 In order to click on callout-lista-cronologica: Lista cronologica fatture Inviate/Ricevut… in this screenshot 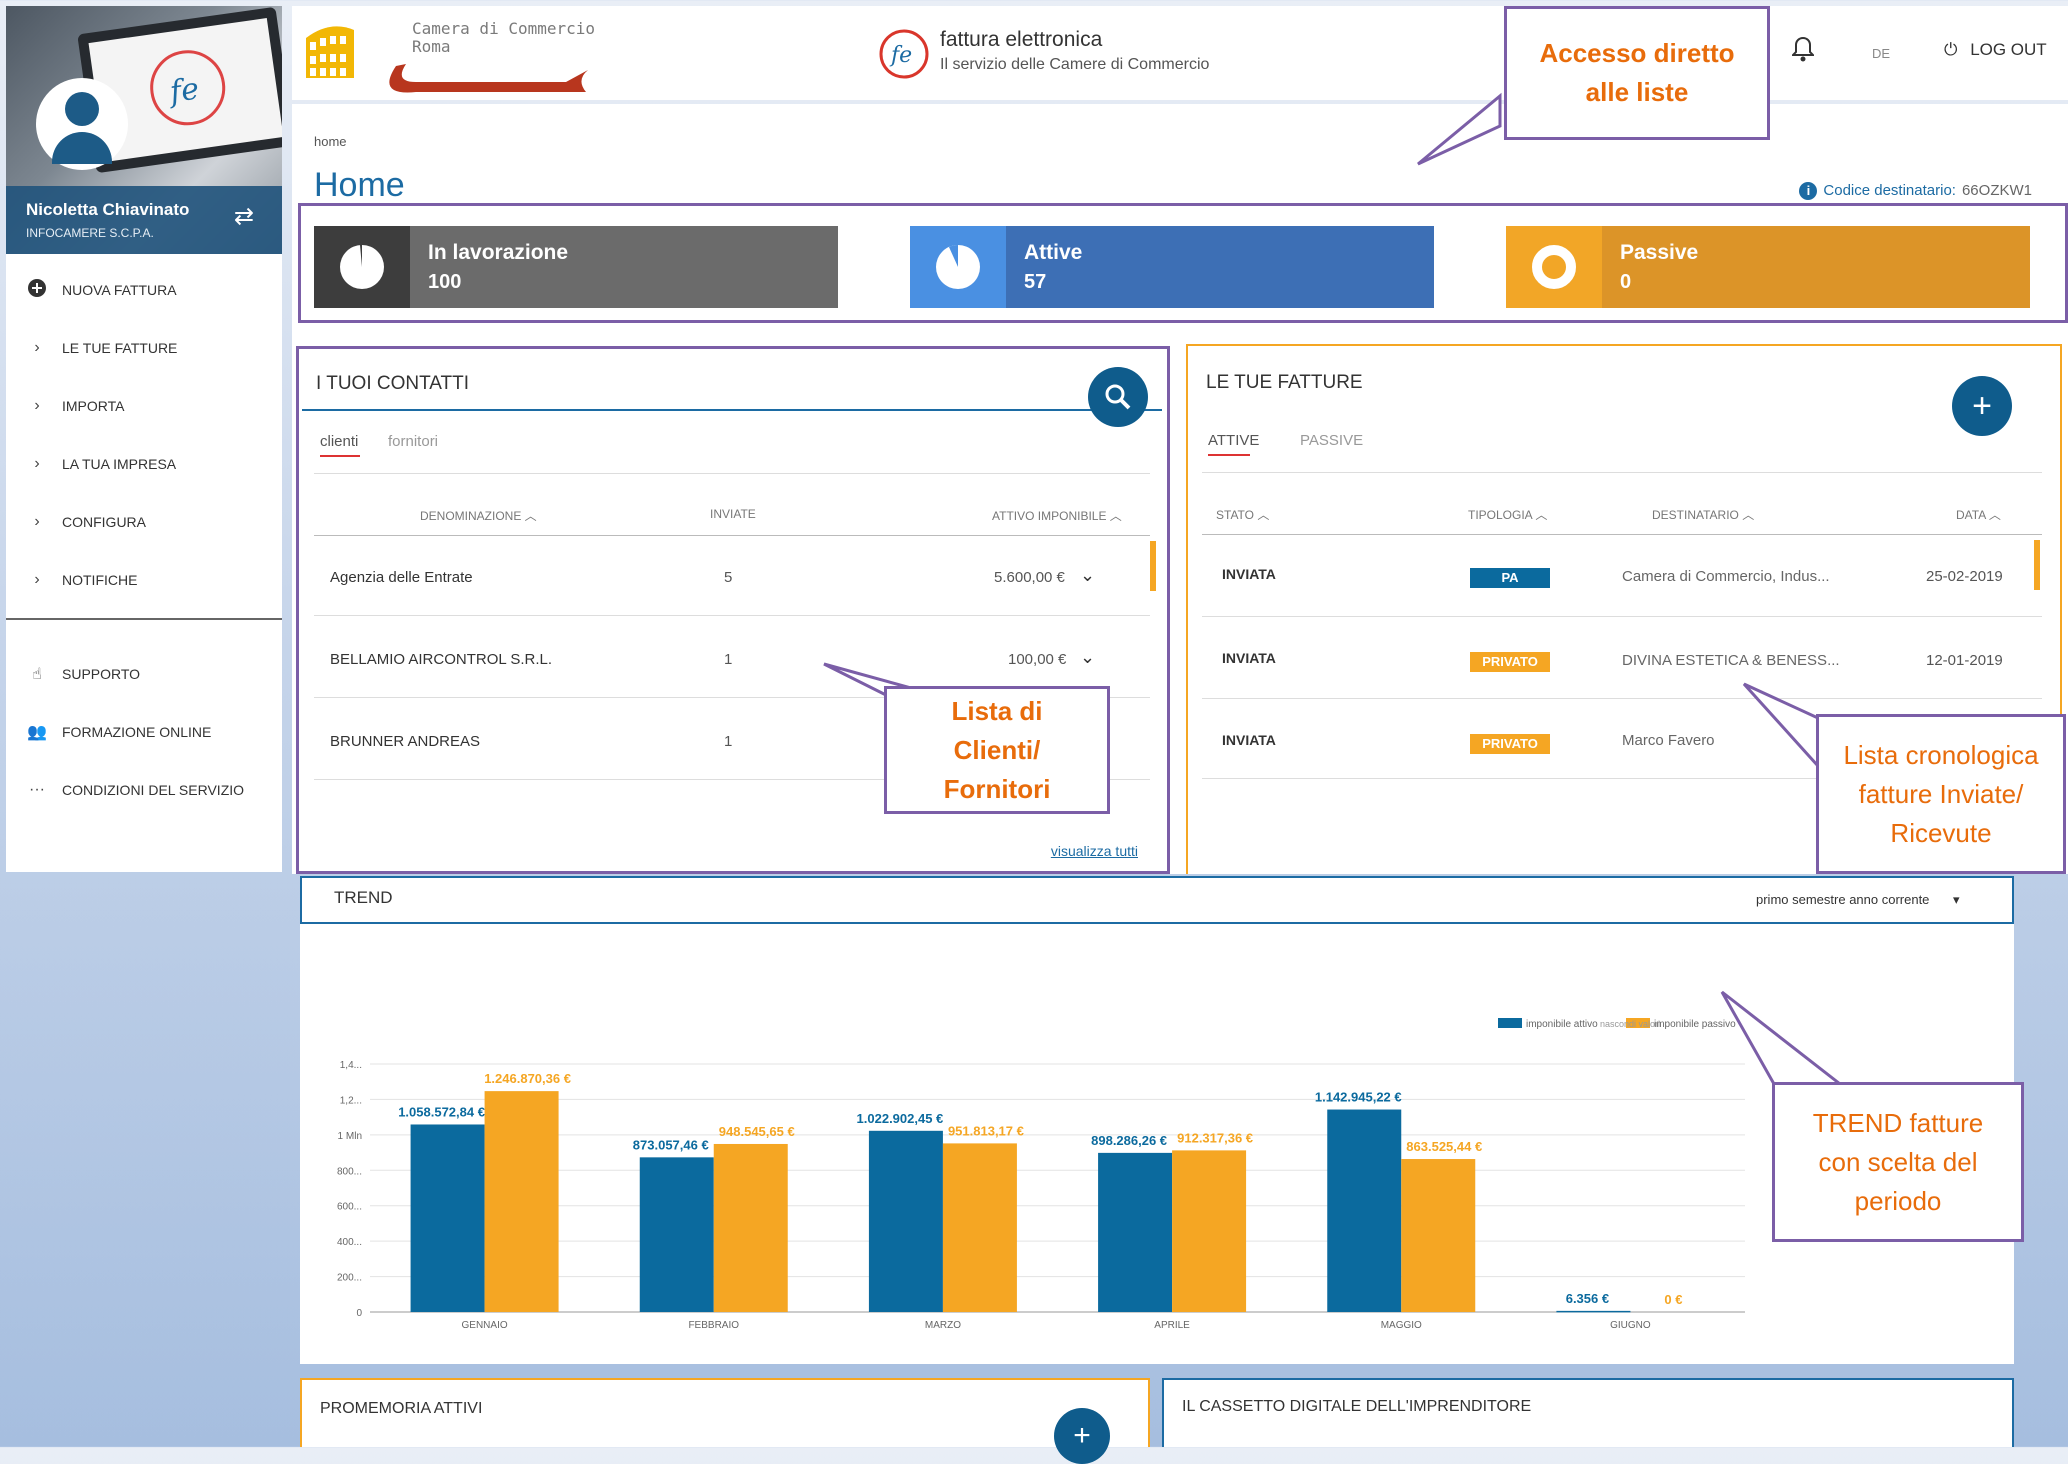, I will do `click(1941, 794)`.